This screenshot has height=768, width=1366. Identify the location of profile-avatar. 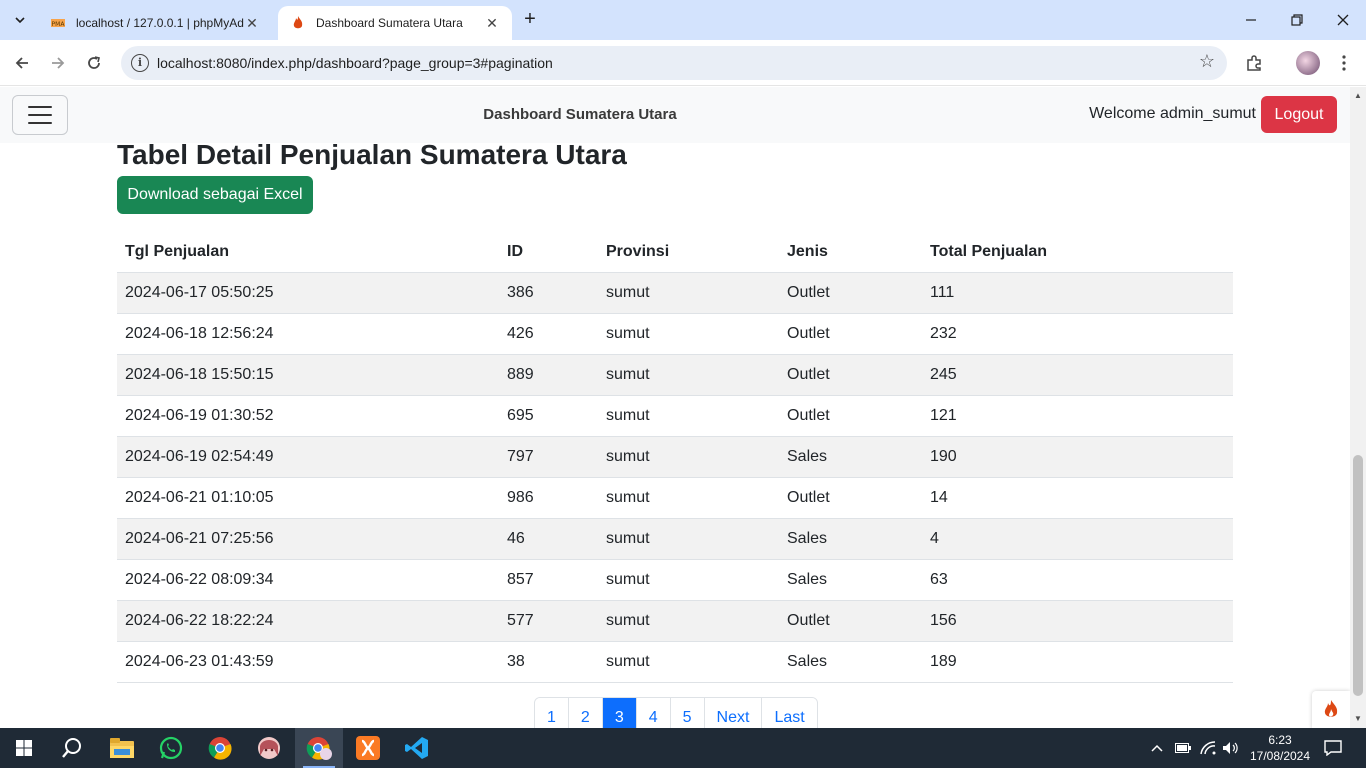
(1308, 63).